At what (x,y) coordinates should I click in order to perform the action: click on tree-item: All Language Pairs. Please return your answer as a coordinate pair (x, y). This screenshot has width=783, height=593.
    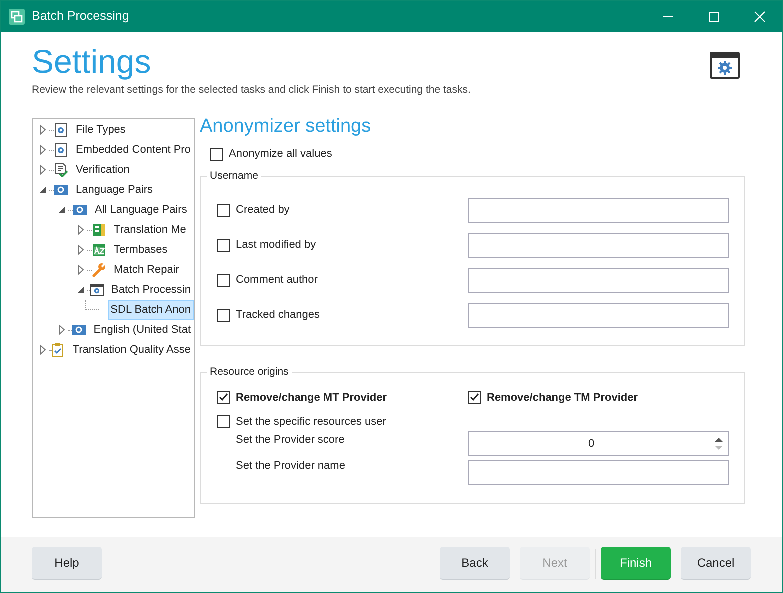
    Looking at the image, I should click on (141, 210).